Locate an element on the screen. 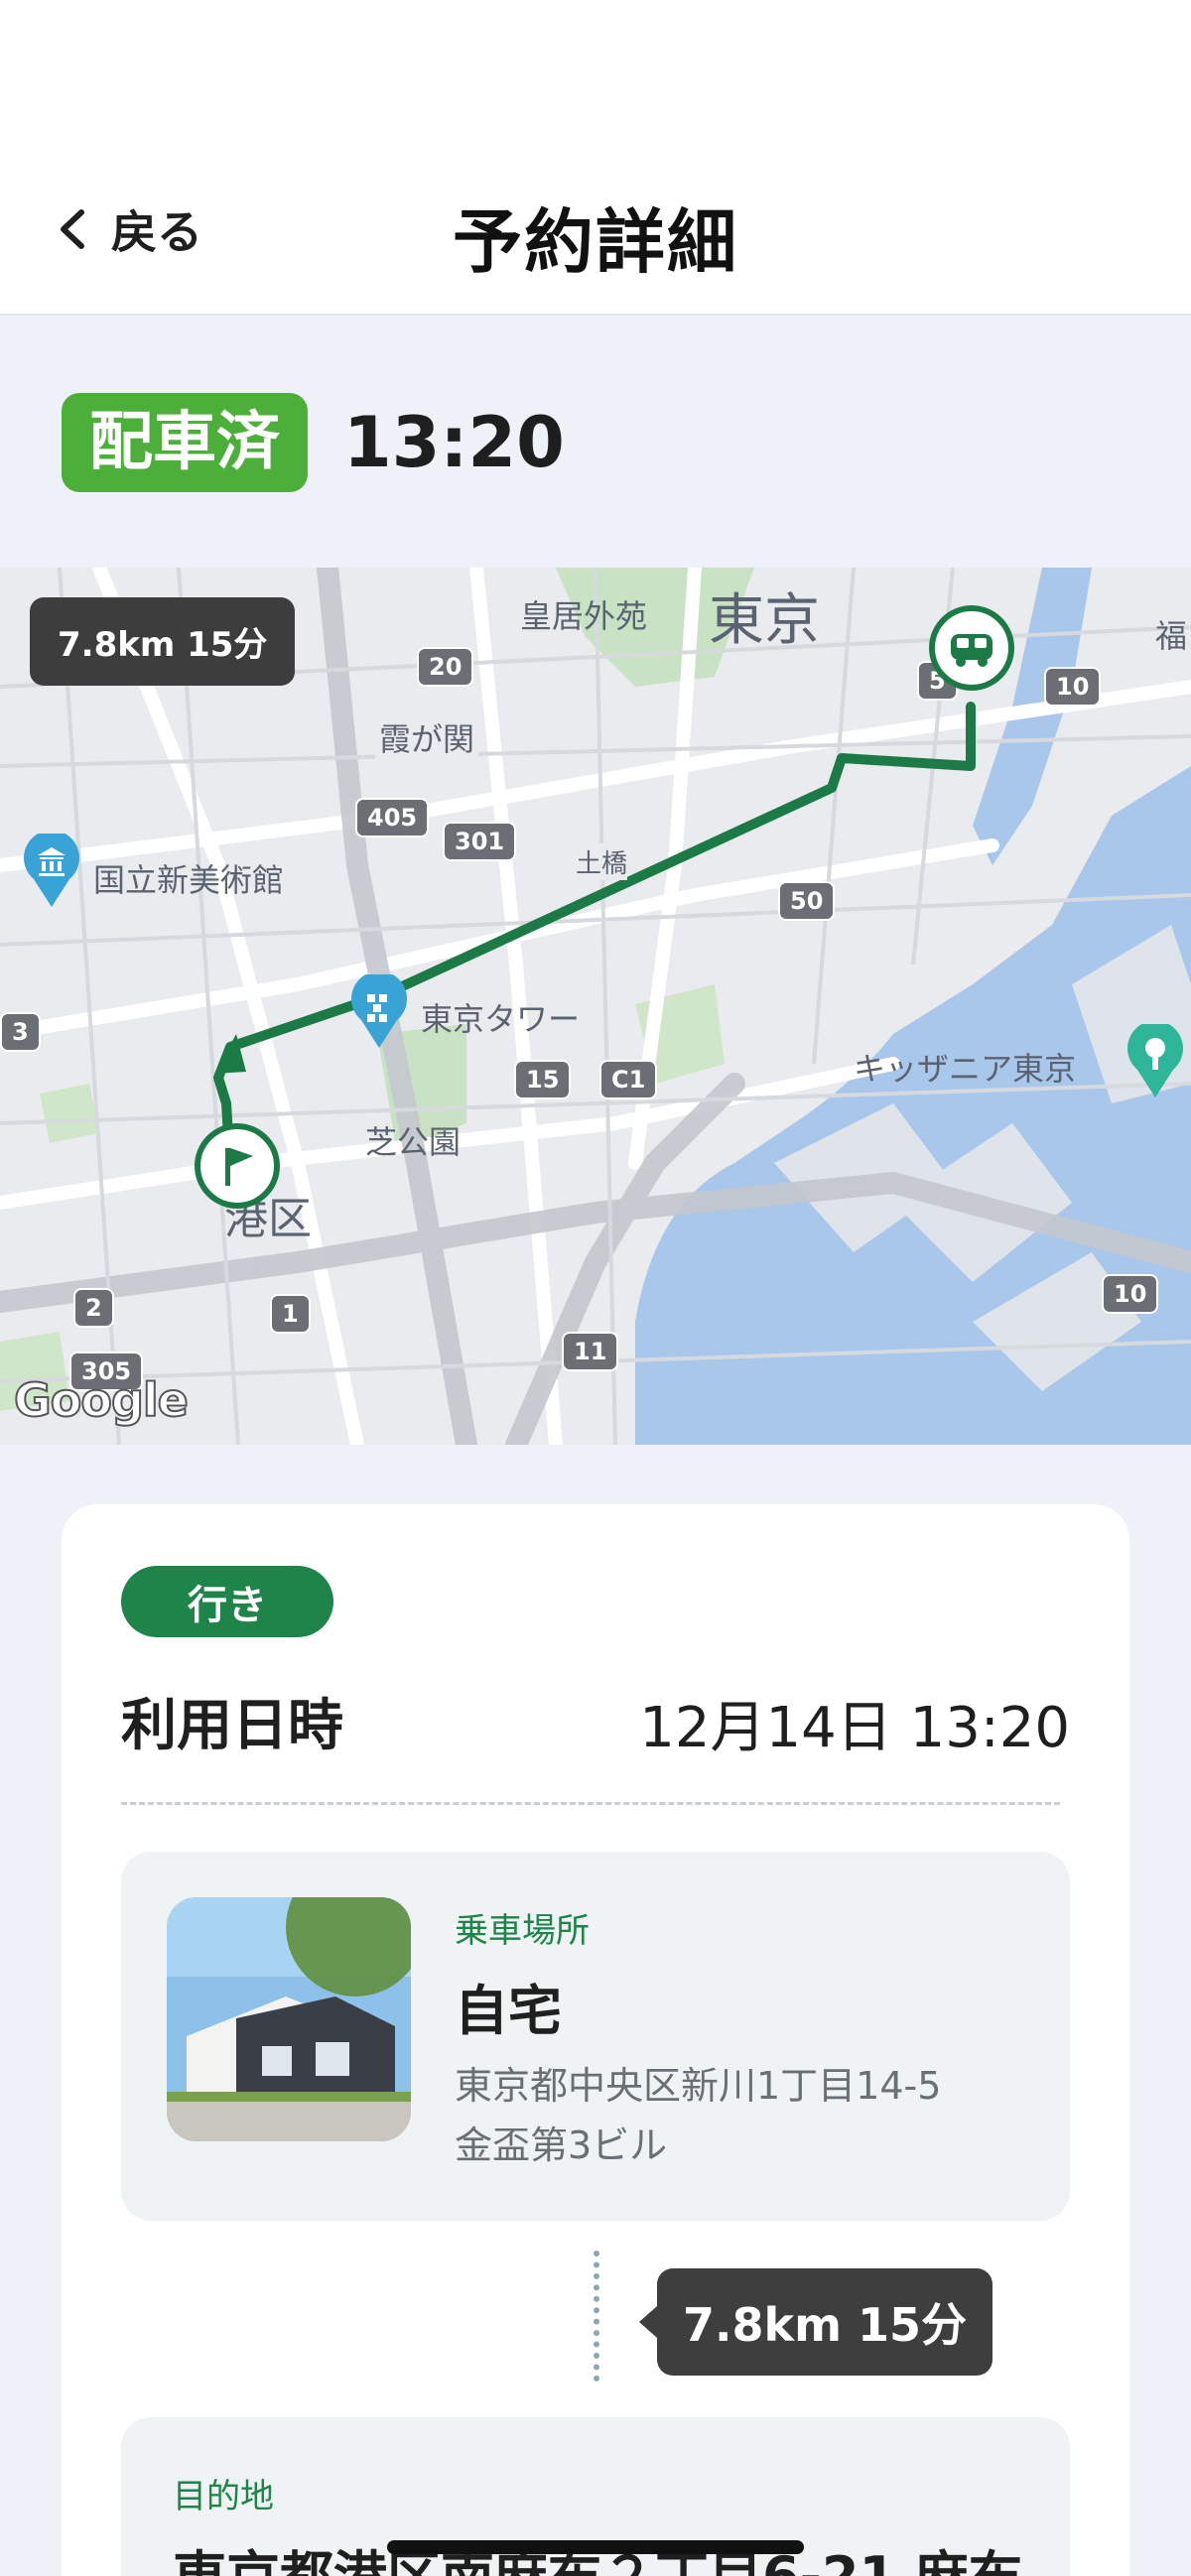 The image size is (1191, 2576). pickup-address-line2: 金盃第3ビル is located at coordinates (561, 2146).